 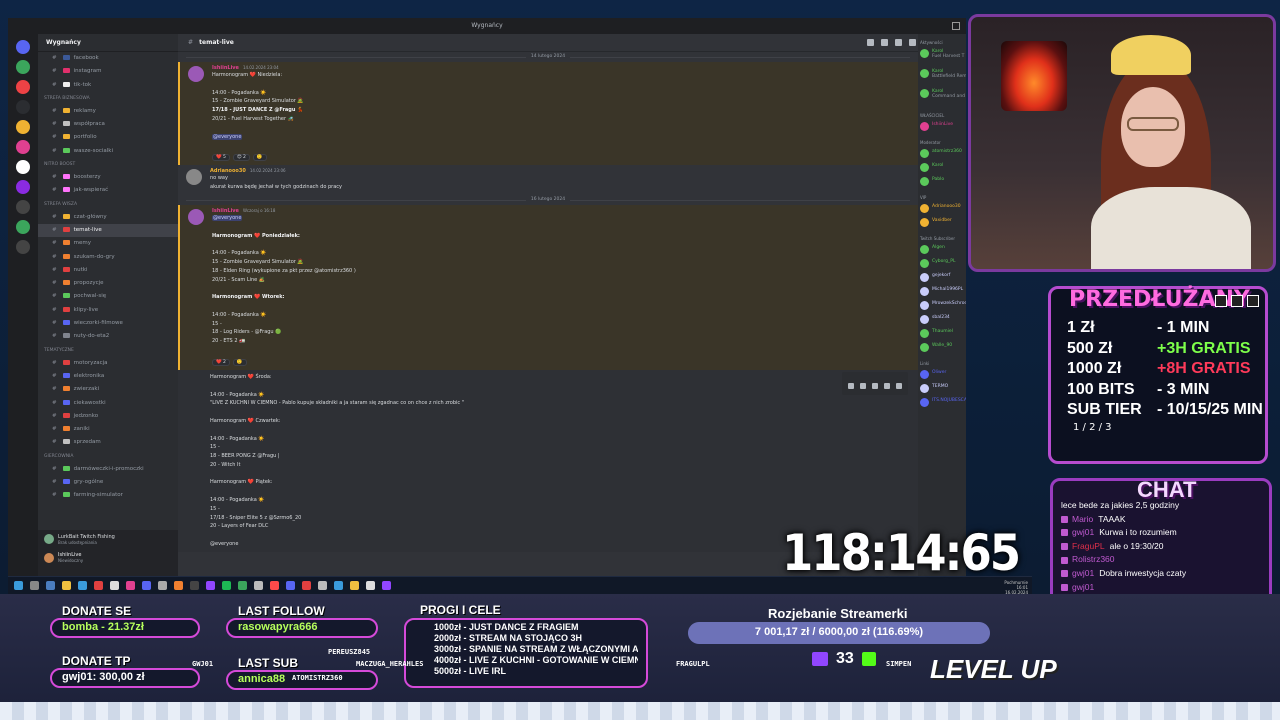 What do you see at coordinates (942, 97) in the screenshot?
I see `member-item: Karol Command and` at bounding box center [942, 97].